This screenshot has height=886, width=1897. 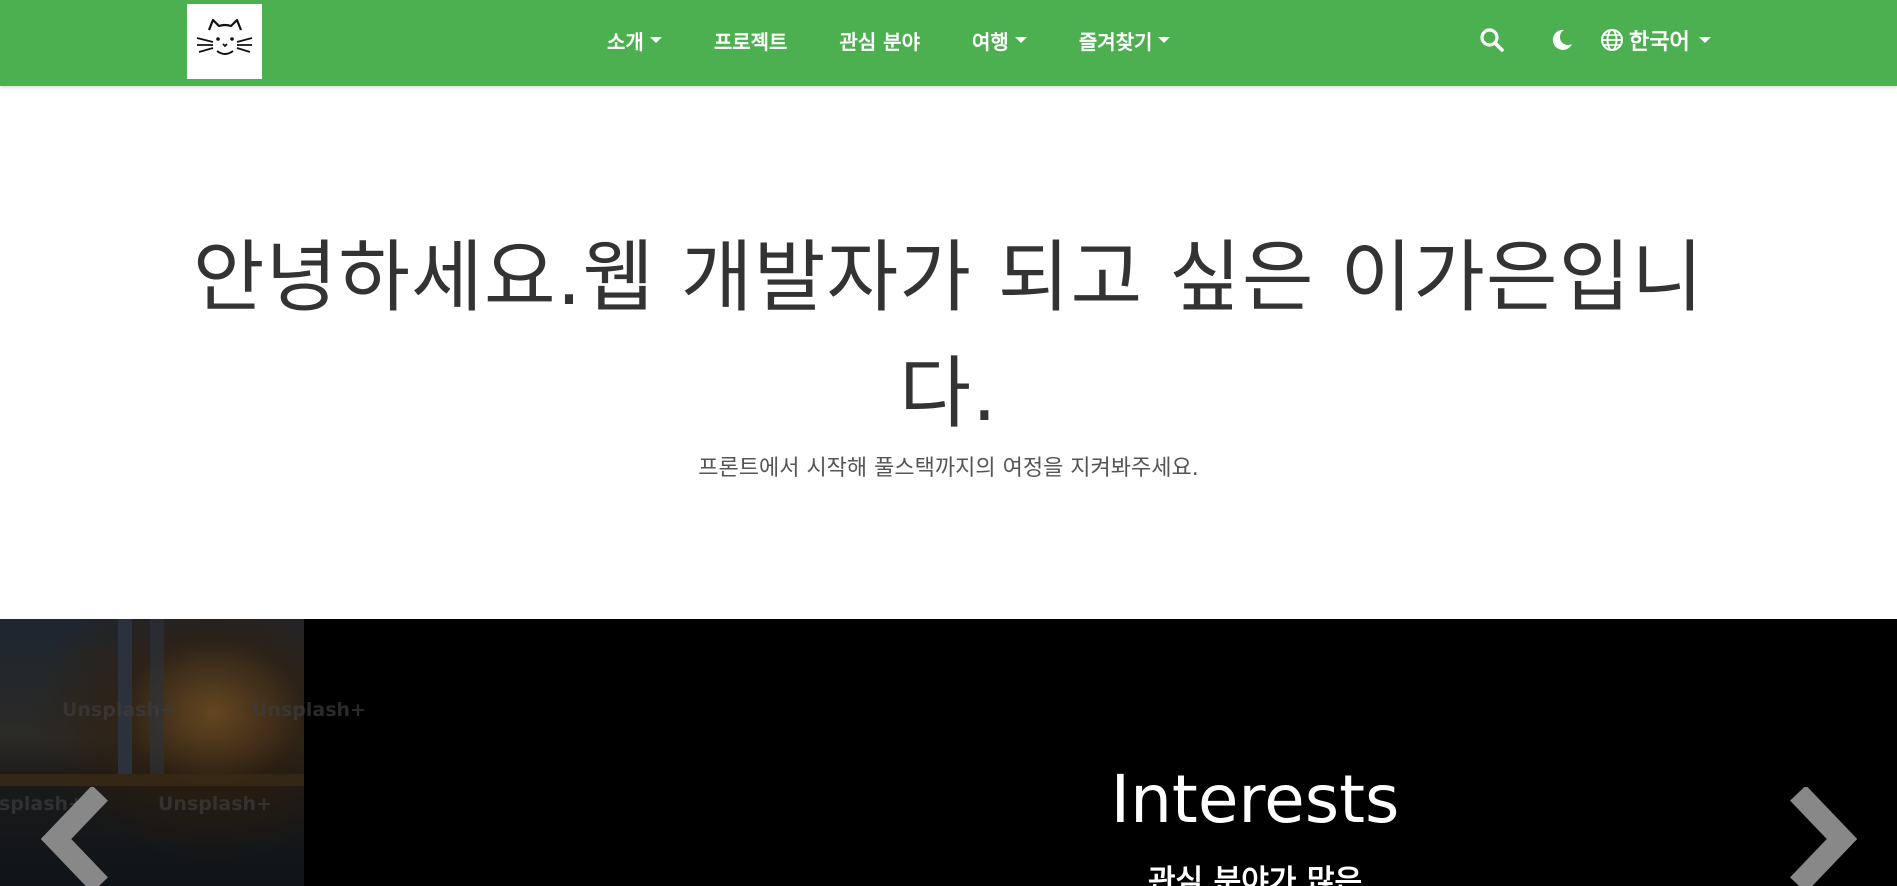 I want to click on nav-item-label: 여행, so click(x=990, y=41).